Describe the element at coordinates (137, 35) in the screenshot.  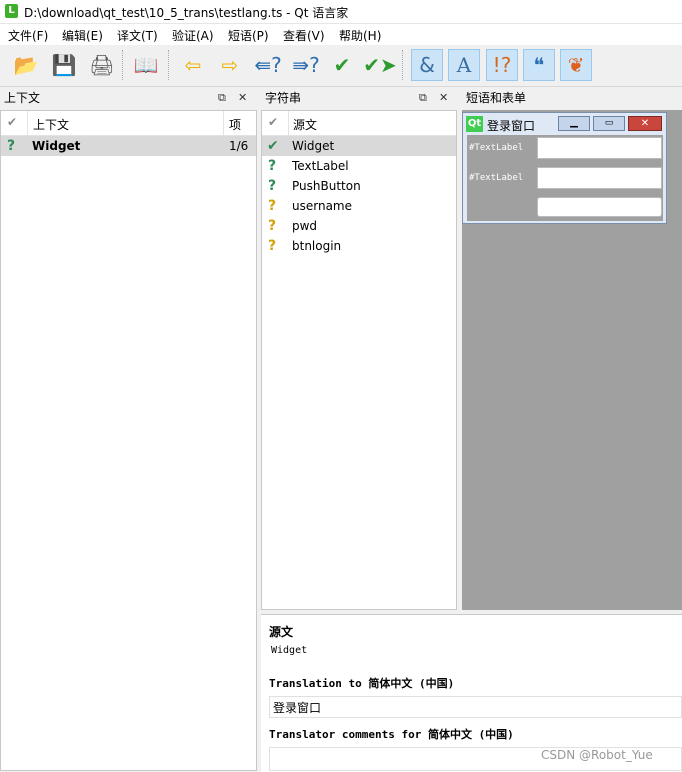
I see `menu-translation: 译文(T)` at that location.